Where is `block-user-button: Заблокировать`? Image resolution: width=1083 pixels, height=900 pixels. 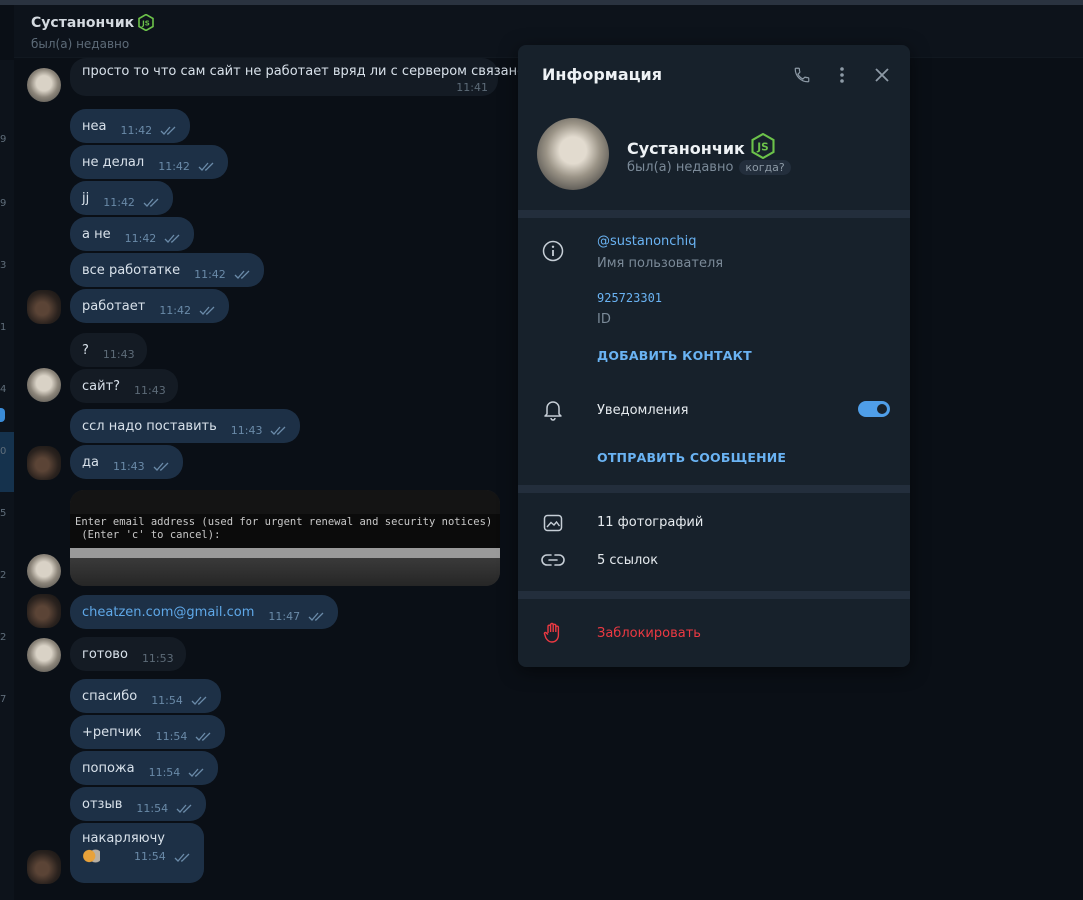
block-user-button: Заблокировать is located at coordinates (649, 633).